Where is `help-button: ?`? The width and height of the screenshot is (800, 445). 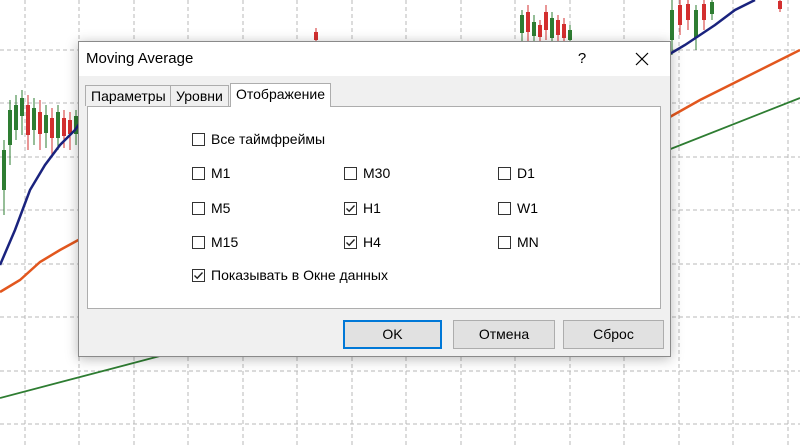 help-button: ? is located at coordinates (582, 59).